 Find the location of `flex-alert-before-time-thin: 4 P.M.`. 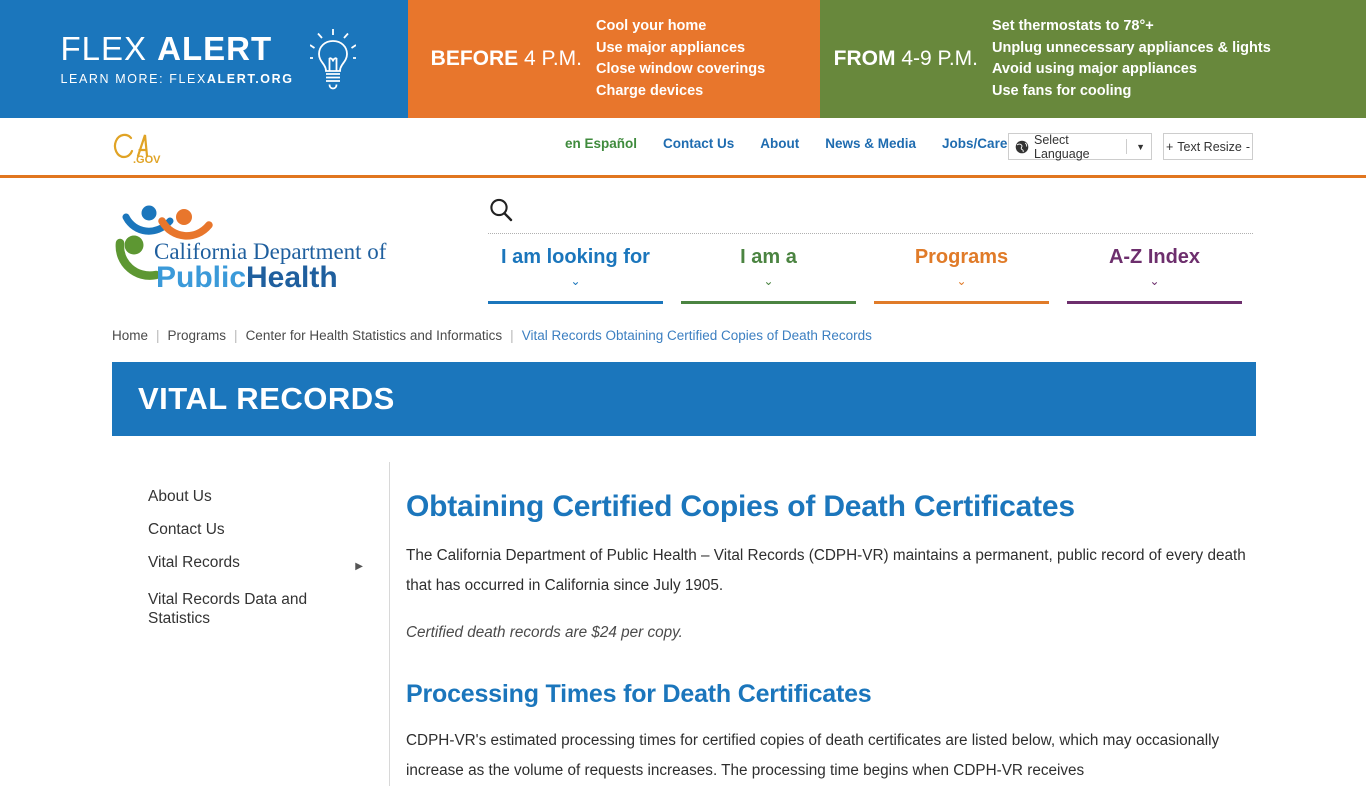

flex-alert-before-time-thin: 4 P.M. is located at coordinates (553, 58).